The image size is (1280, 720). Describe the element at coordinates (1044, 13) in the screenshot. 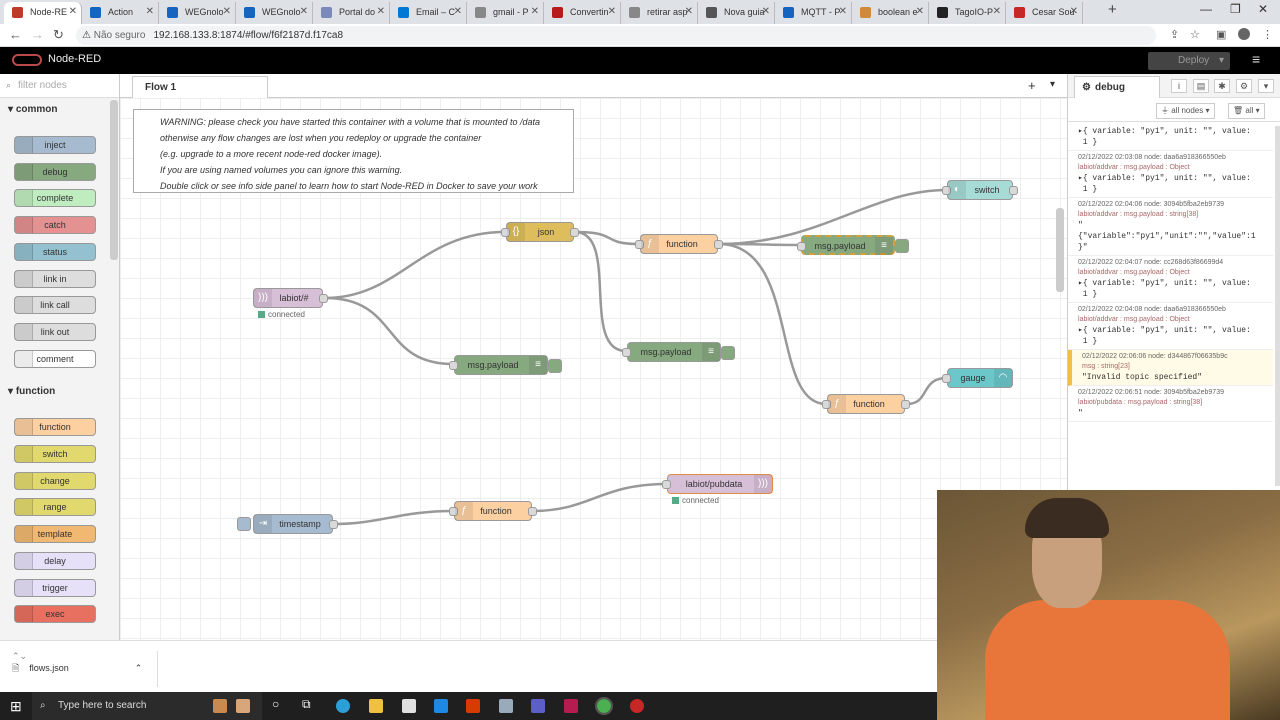

I see `browser-tab: Cesar Sou ✕` at that location.